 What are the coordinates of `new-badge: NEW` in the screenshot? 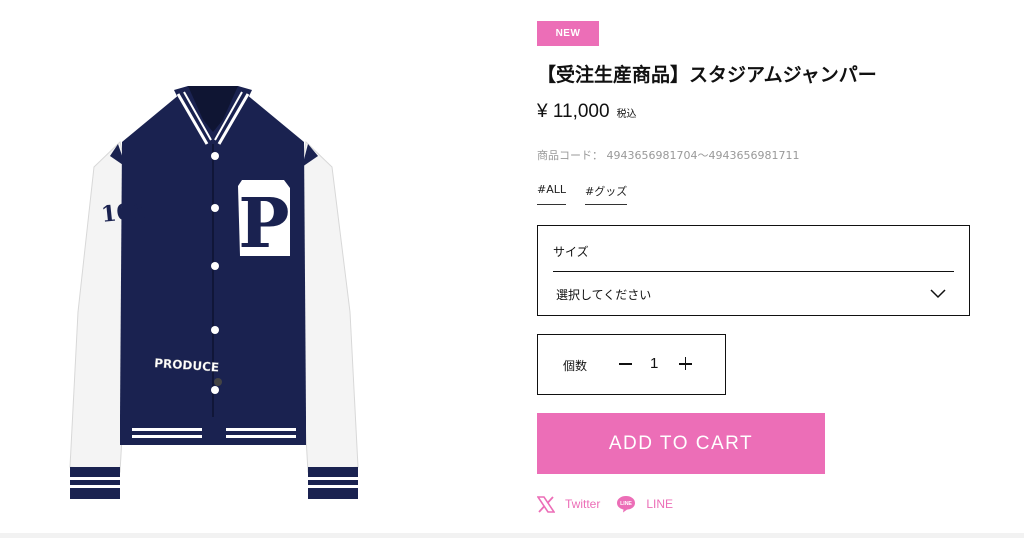 It's located at (568, 33).